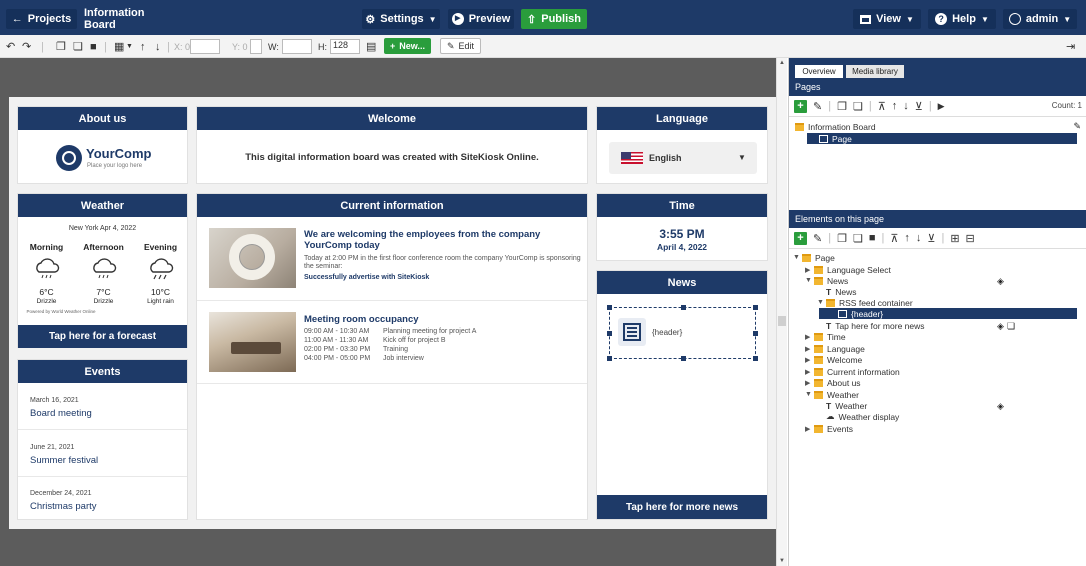 The width and height of the screenshot is (1086, 566). I want to click on tree-item-page: ▼ Page, so click(814, 257).